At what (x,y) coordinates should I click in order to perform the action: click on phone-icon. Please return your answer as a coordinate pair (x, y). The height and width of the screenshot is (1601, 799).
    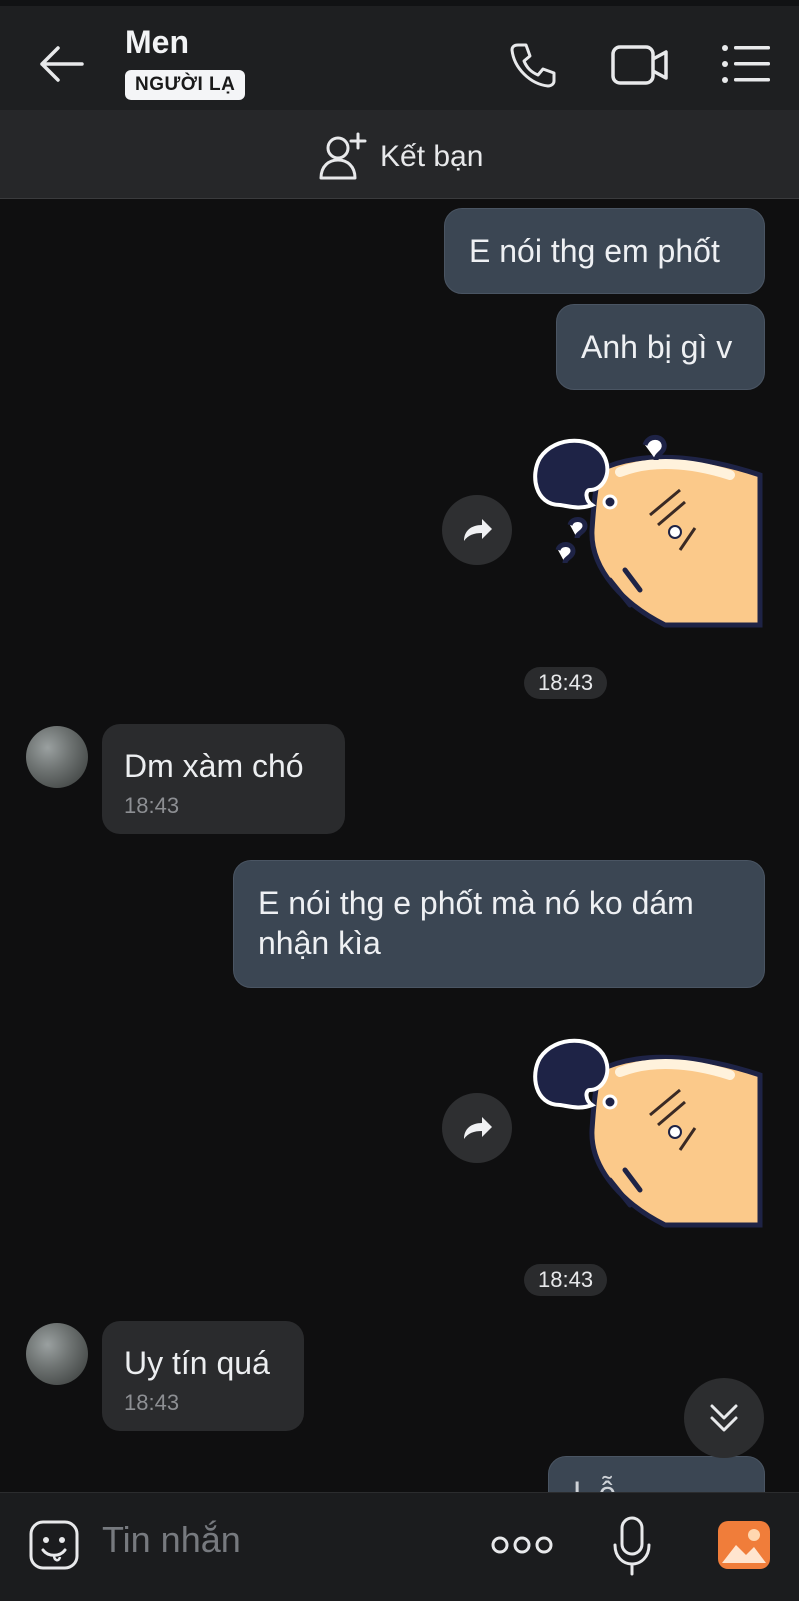
    Looking at the image, I should click on (533, 65).